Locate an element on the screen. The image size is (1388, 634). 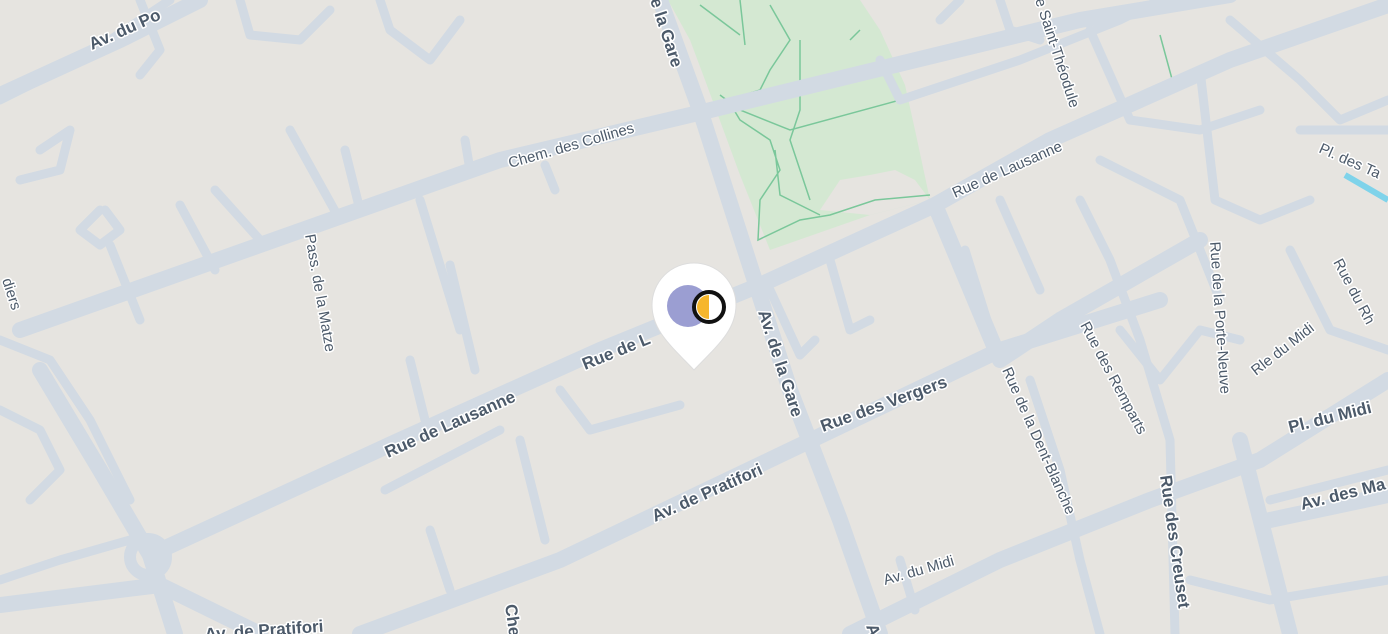
label-che: Che is located at coordinates (512, 618).